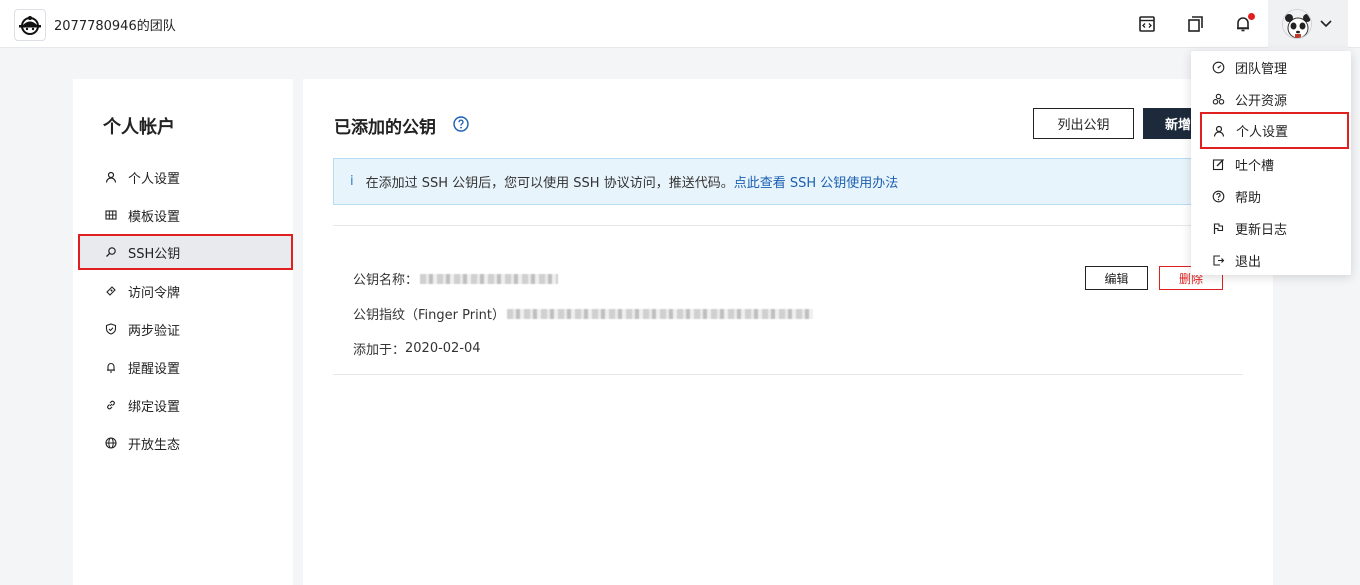 The height and width of the screenshot is (585, 1360). I want to click on logo-icon, so click(30, 25).